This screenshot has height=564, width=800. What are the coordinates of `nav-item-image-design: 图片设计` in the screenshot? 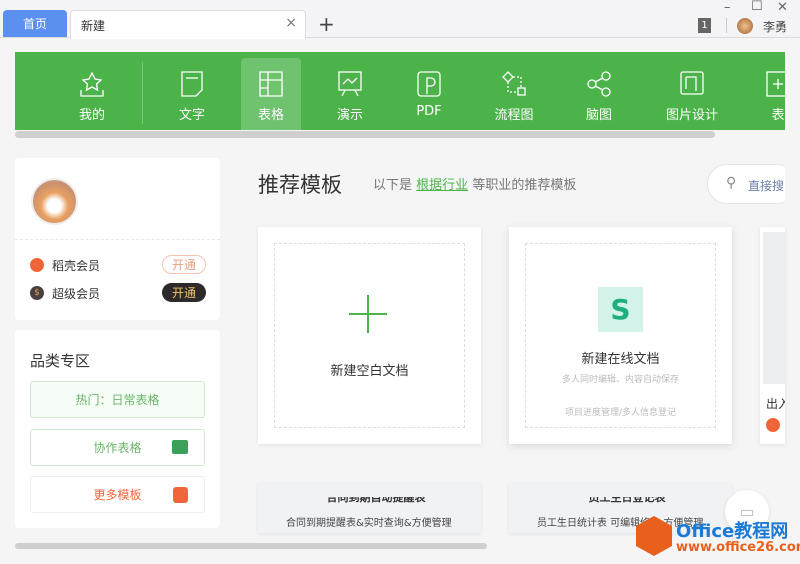 It's located at (692, 94).